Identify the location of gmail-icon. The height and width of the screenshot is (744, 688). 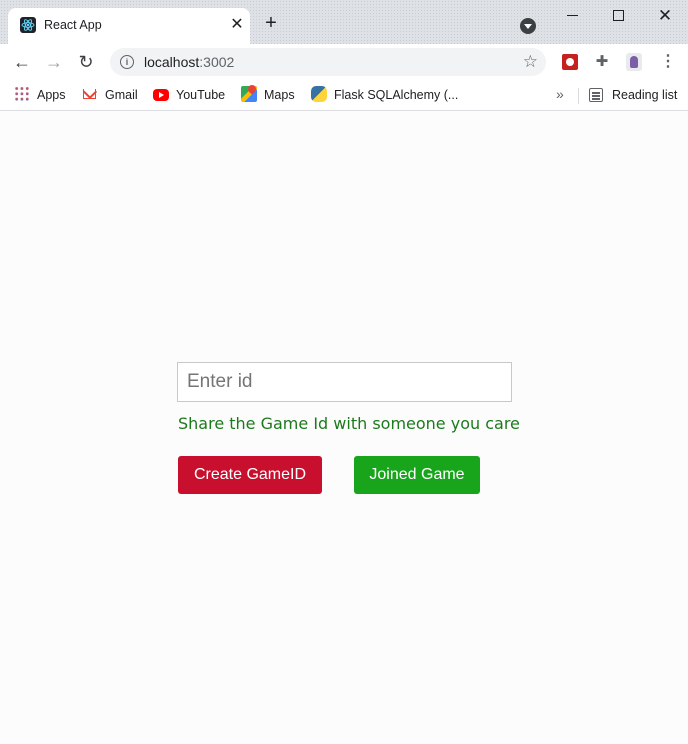
(90, 94).